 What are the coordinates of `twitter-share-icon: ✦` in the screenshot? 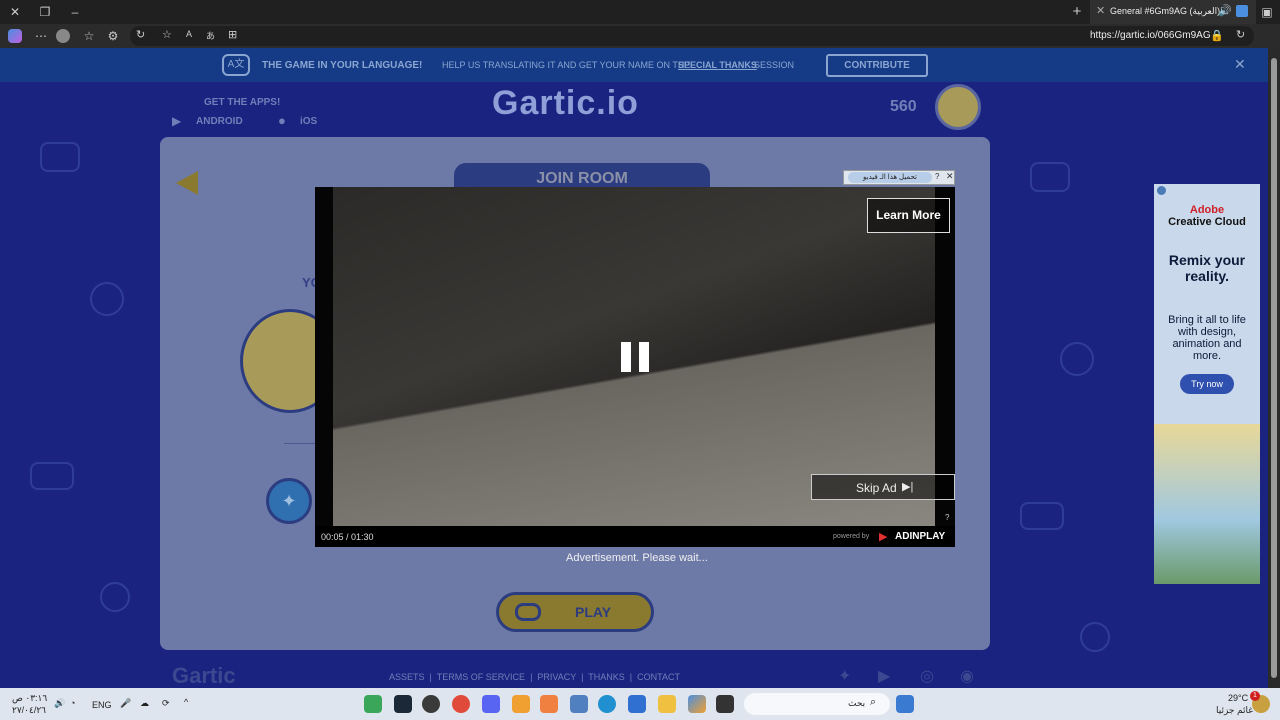 It's located at (289, 501).